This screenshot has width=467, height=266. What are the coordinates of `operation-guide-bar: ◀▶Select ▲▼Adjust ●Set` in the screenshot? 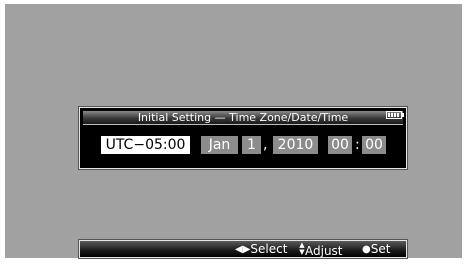 It's located at (243, 249).